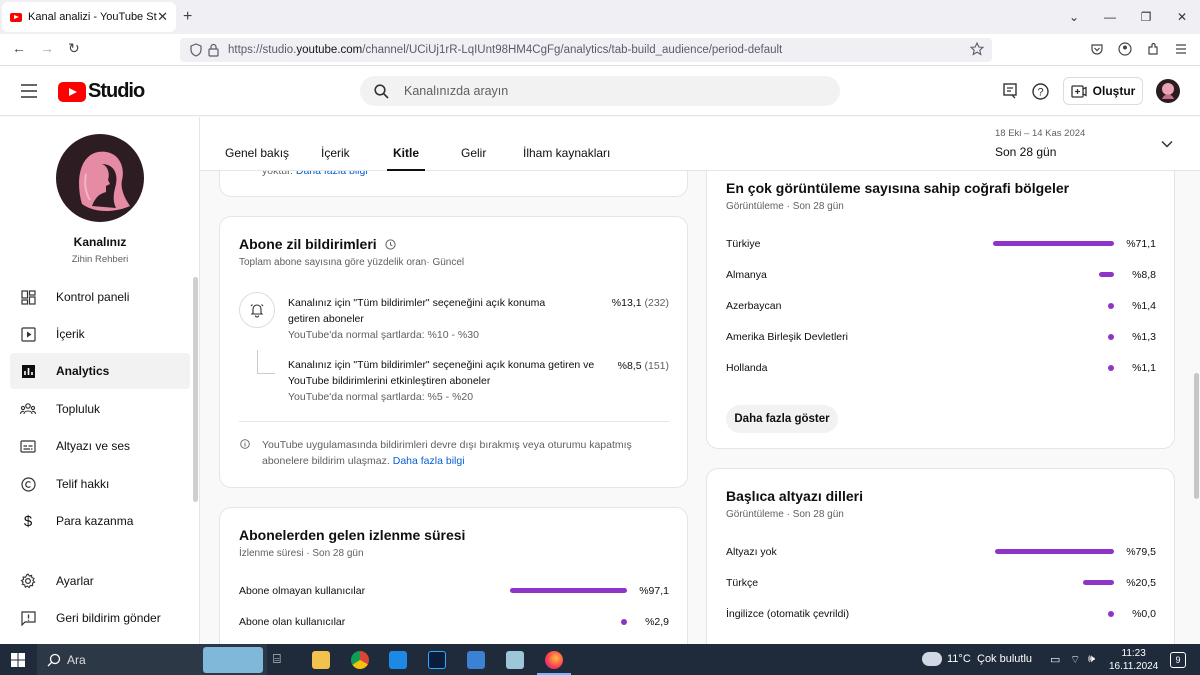  I want to click on back-icon: ←, so click(19, 48).